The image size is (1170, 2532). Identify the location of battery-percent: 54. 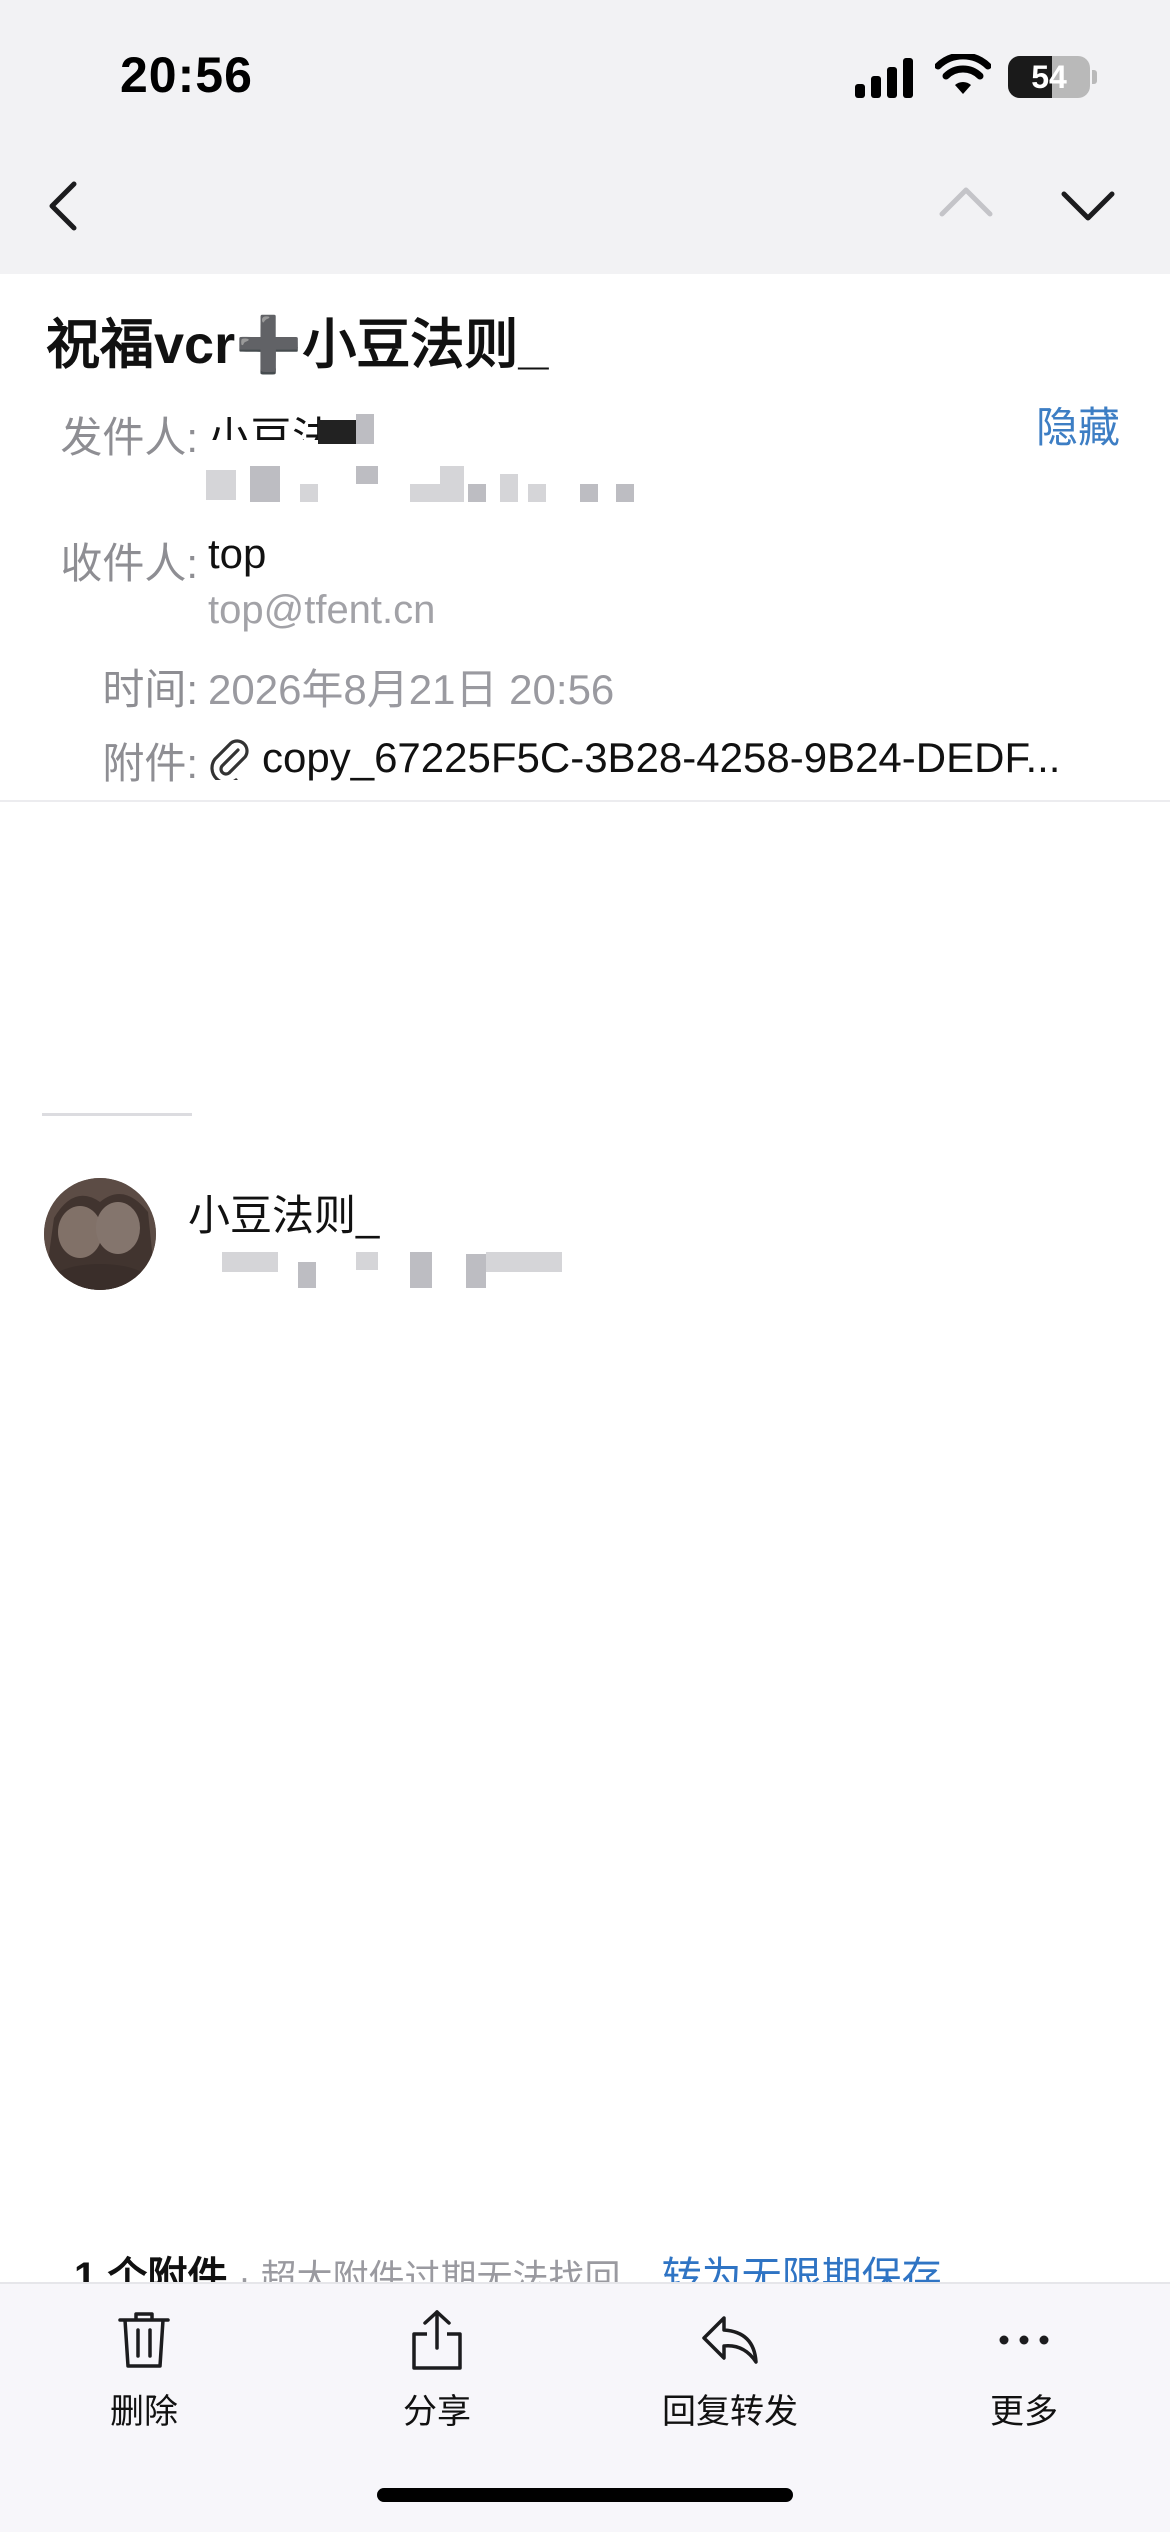
(1049, 77).